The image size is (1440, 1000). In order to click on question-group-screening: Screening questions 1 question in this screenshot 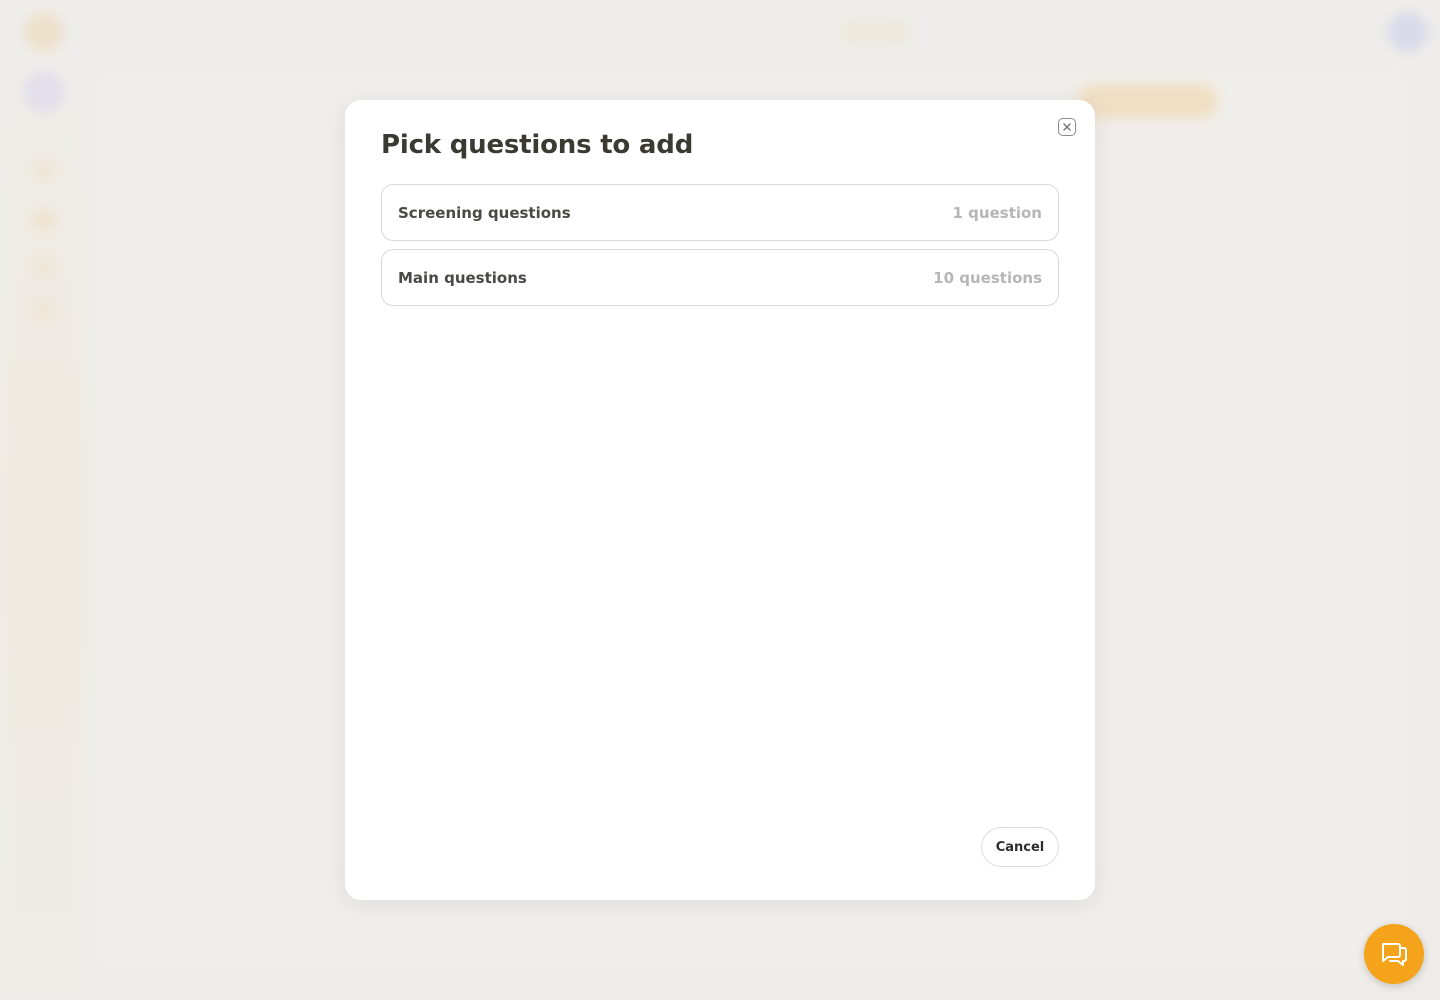, I will do `click(720, 212)`.